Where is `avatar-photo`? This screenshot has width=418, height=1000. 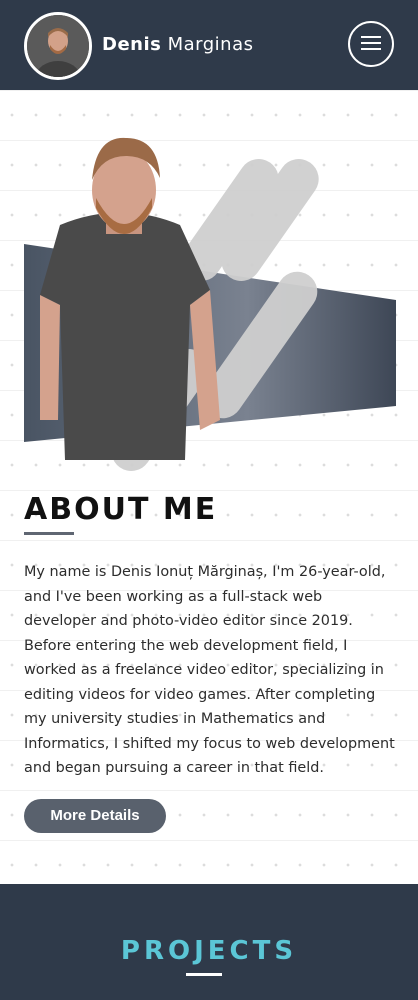
avatar-photo is located at coordinates (58, 46).